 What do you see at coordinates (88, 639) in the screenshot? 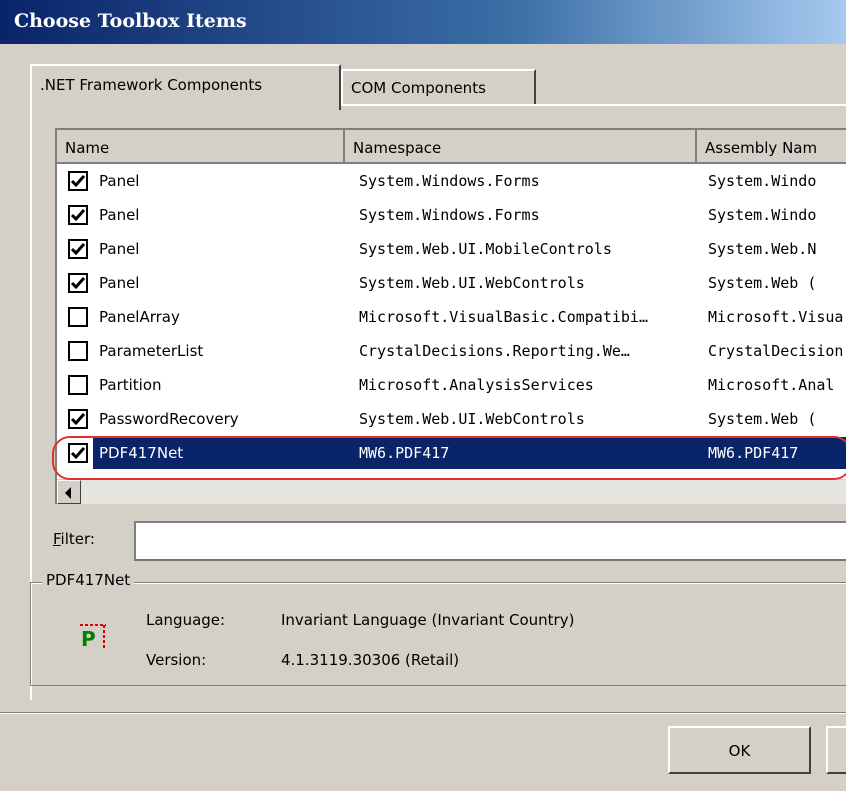
I see `svg-text: P` at bounding box center [88, 639].